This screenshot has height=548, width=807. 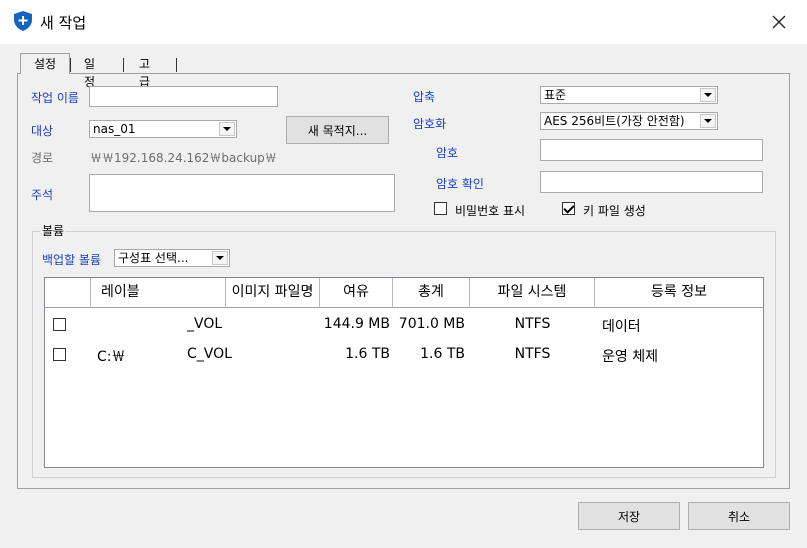 What do you see at coordinates (273, 293) in the screenshot?
I see `table-header-image-name: 이미지 파일명` at bounding box center [273, 293].